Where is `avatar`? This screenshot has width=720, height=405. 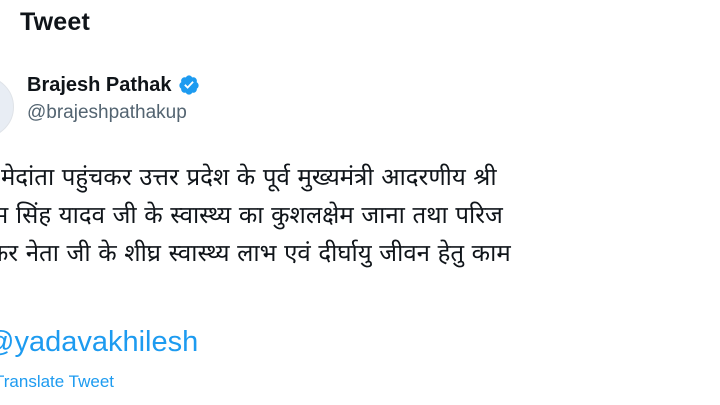 avatar is located at coordinates (7, 107).